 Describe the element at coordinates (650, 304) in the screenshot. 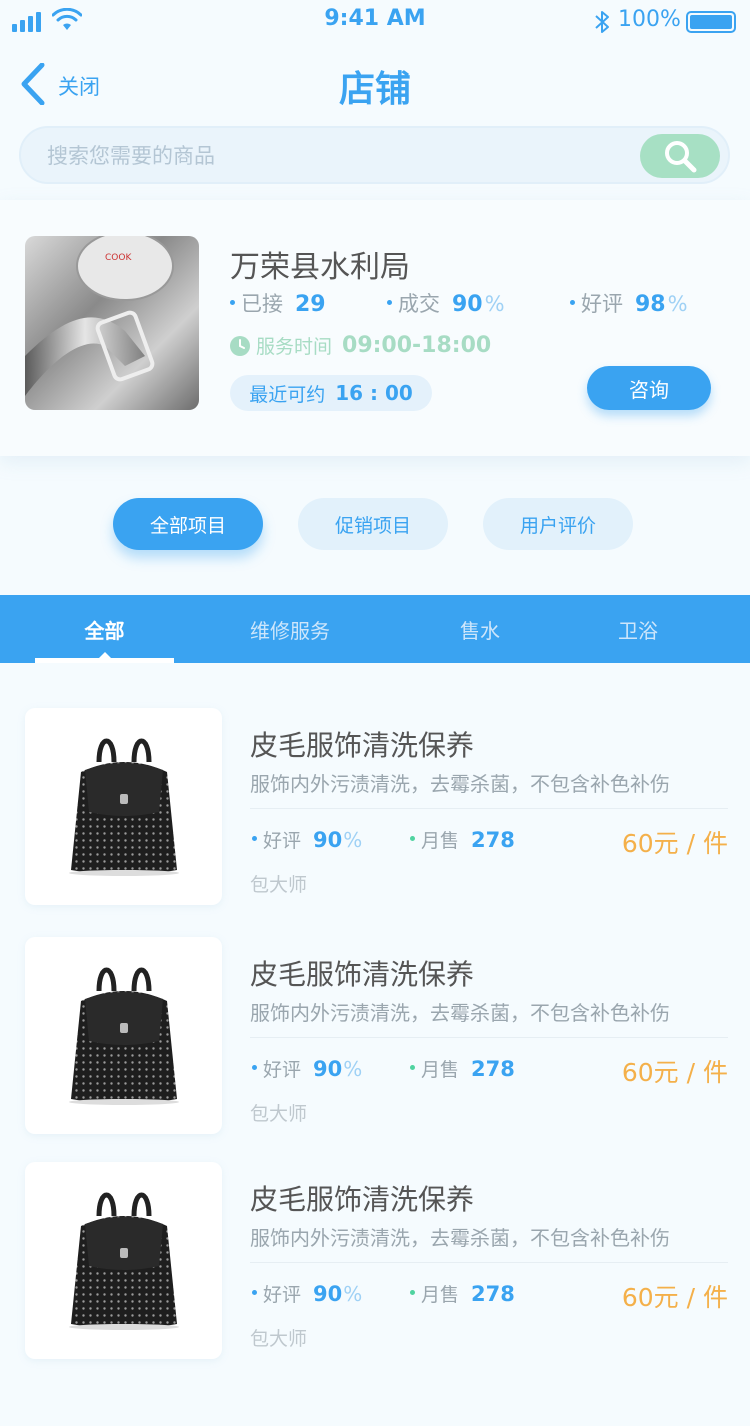

I see `stat-value: 98` at that location.